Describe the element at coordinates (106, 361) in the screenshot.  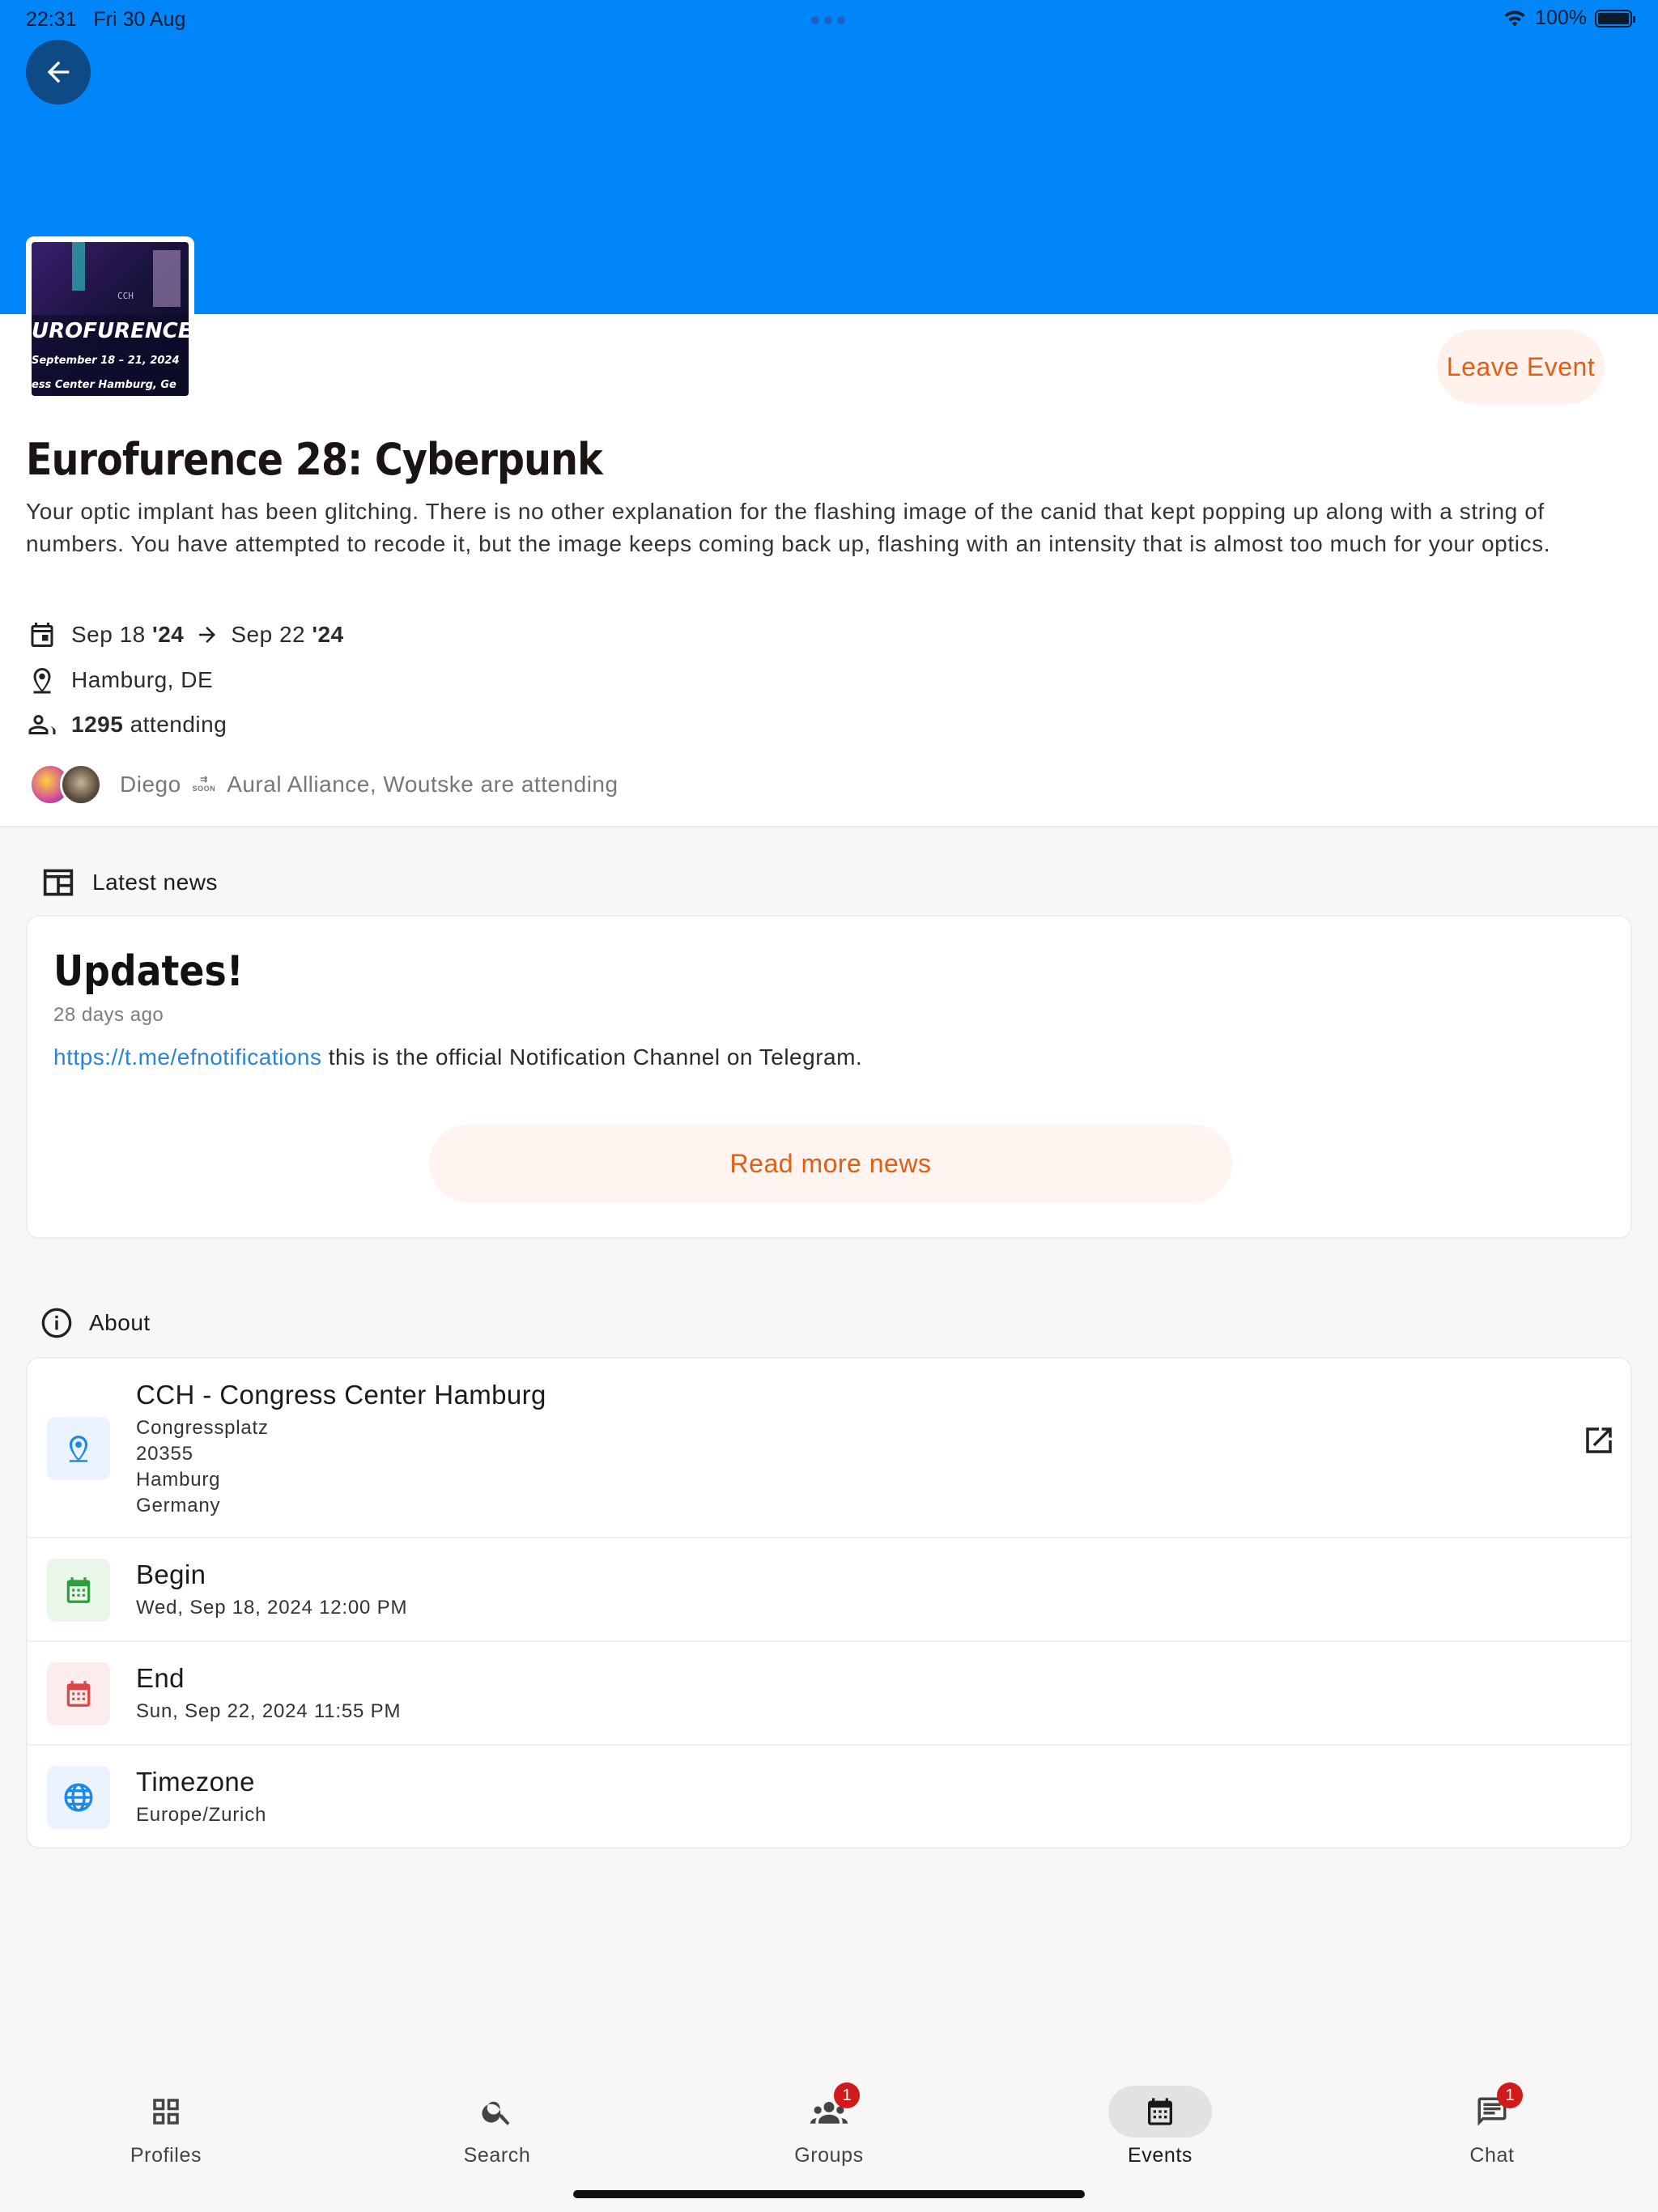
I see `poster-dates-text: September 18 – 21, 2024` at that location.